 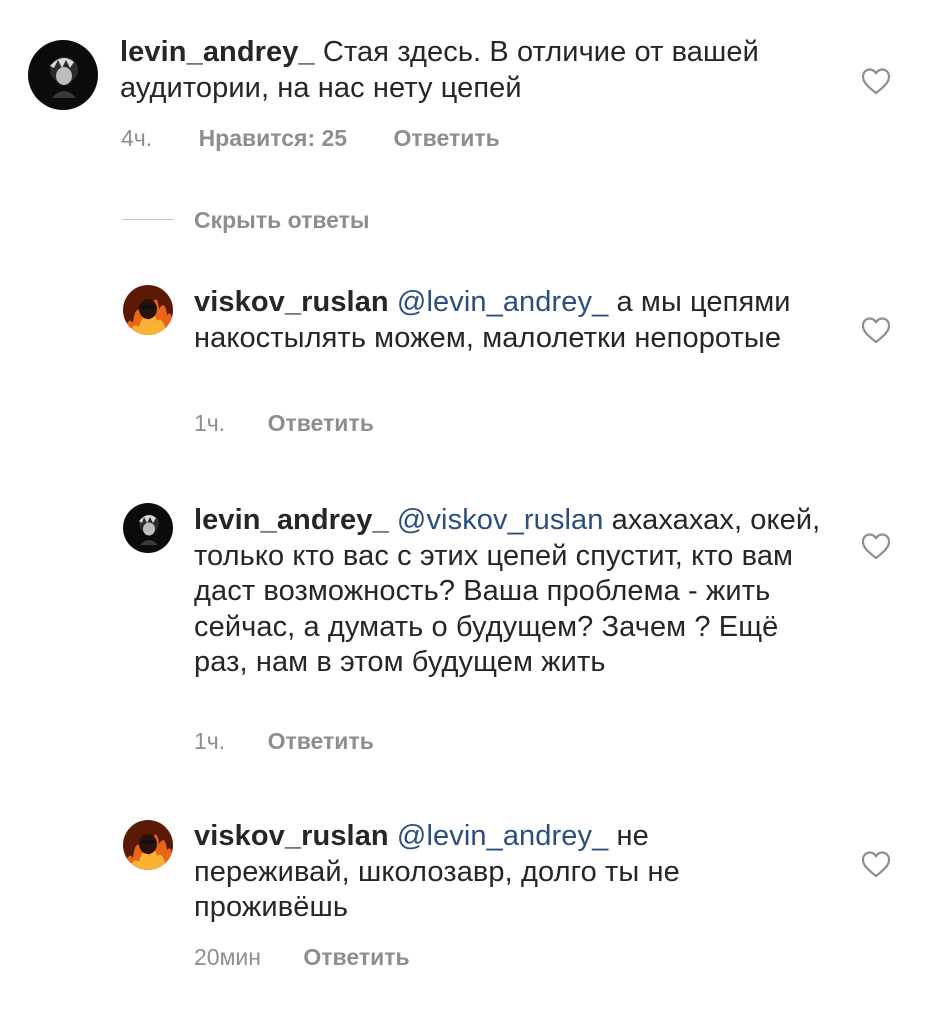 What do you see at coordinates (302, 957) in the screenshot?
I see `comment-meta: 20мин Ответить` at bounding box center [302, 957].